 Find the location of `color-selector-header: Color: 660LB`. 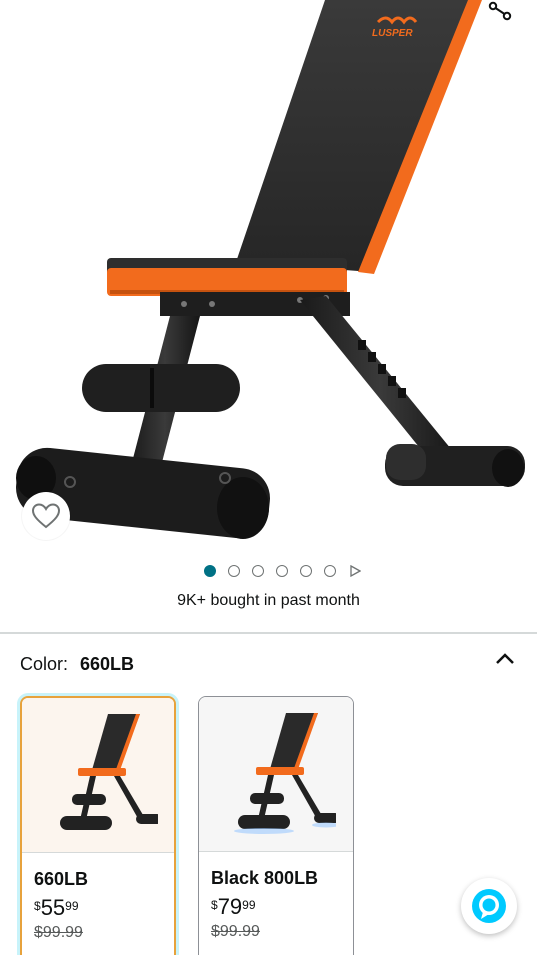

color-selector-header: Color: 660LB is located at coordinates (270, 664).